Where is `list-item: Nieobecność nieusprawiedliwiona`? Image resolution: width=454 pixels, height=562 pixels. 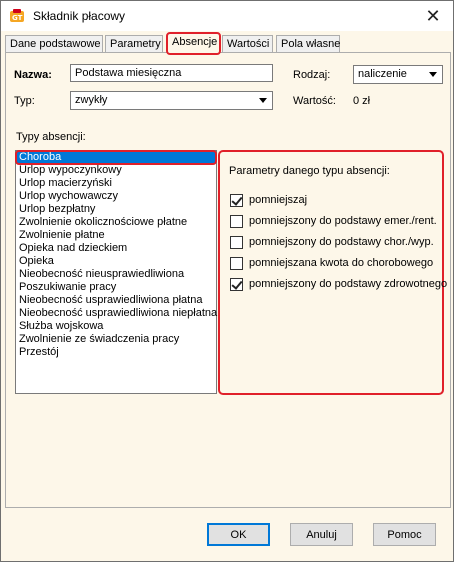 list-item: Nieobecność nieusprawiedliwiona is located at coordinates (116, 274).